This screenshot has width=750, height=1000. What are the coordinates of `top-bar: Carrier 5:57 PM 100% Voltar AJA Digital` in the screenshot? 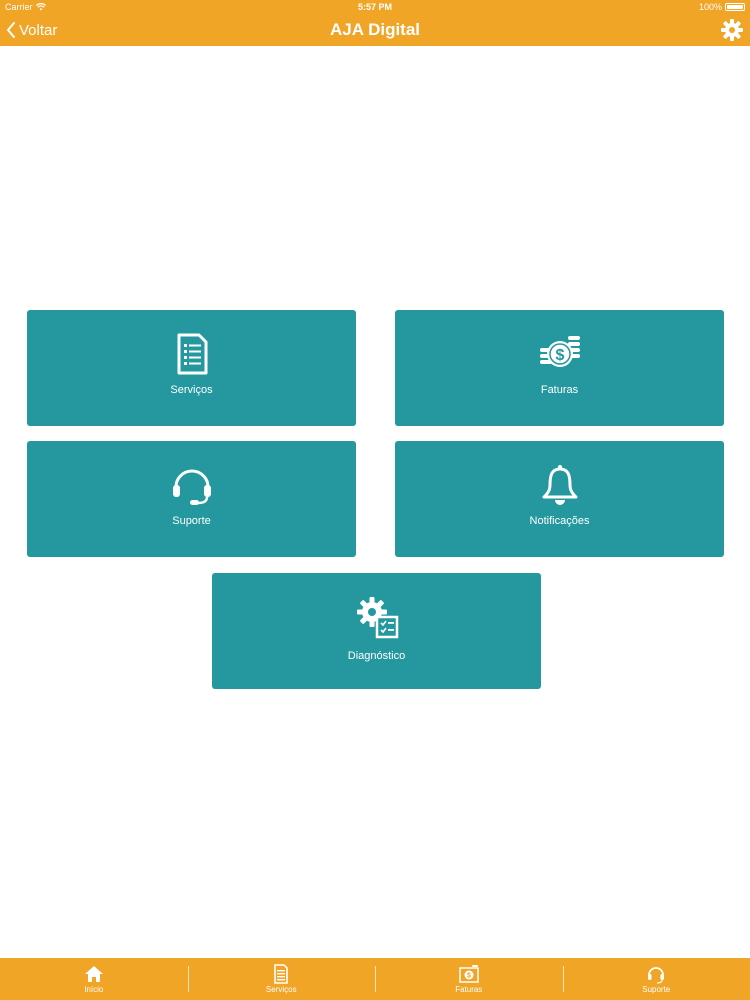 It's located at (375, 23).